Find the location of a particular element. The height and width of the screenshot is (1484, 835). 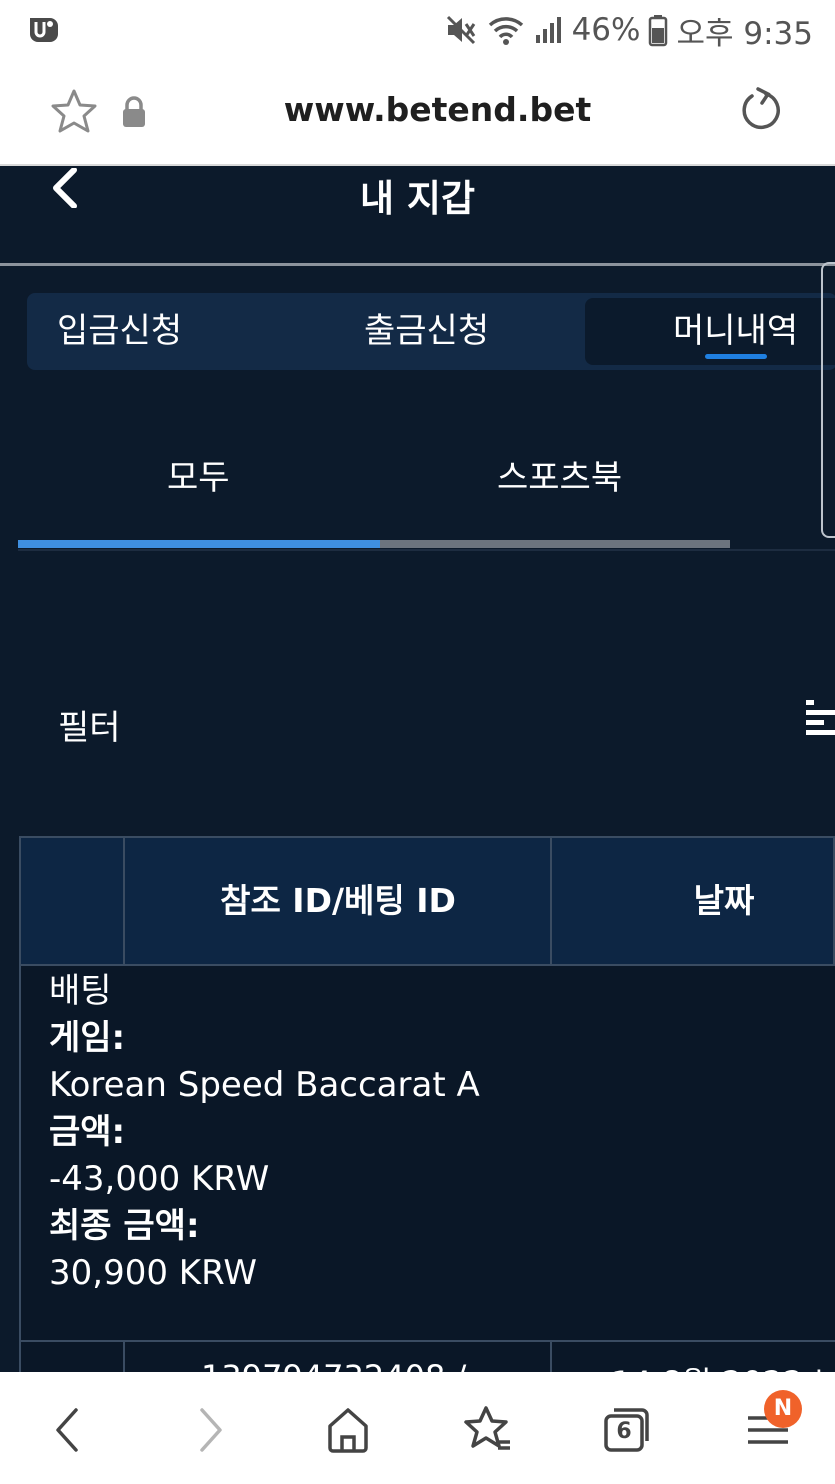

divider is located at coordinates (426, 550).